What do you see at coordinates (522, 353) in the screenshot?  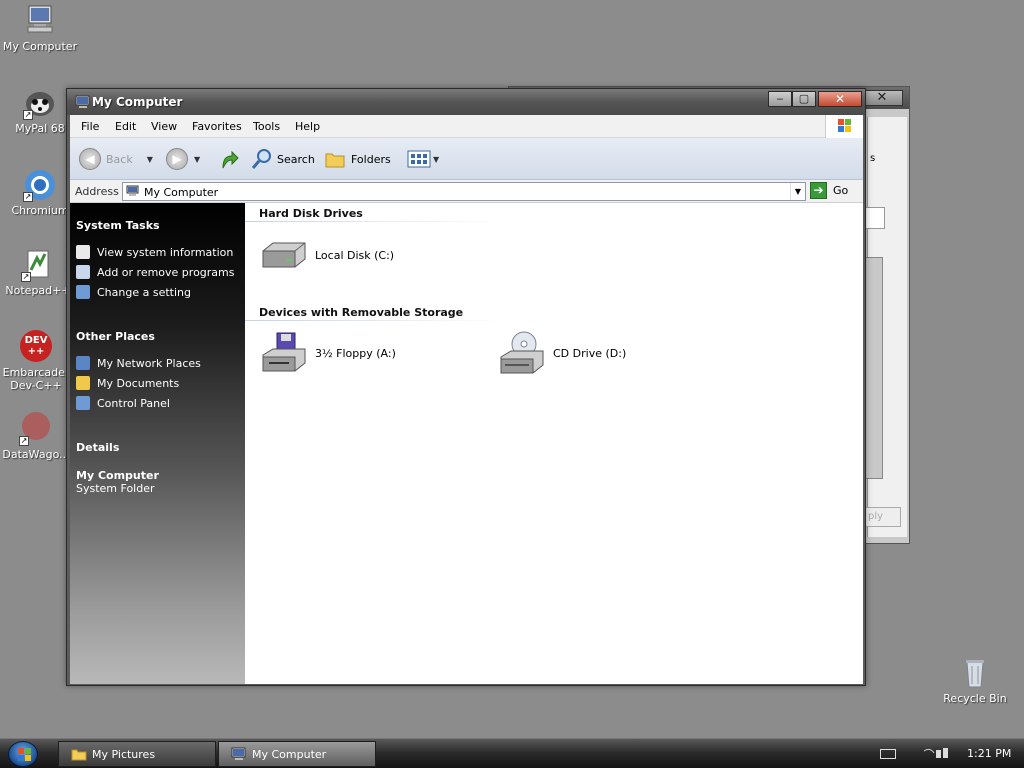 I see `cd-drive-icon` at bounding box center [522, 353].